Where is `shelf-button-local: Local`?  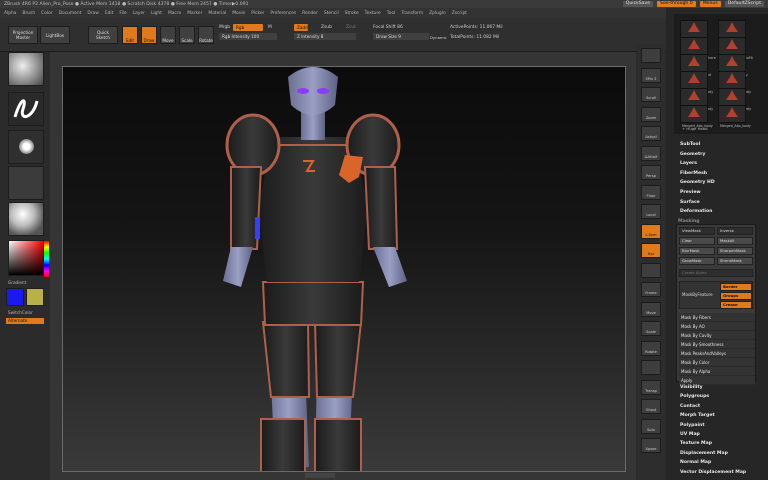
shelf-button-local: Local is located at coordinates (651, 211).